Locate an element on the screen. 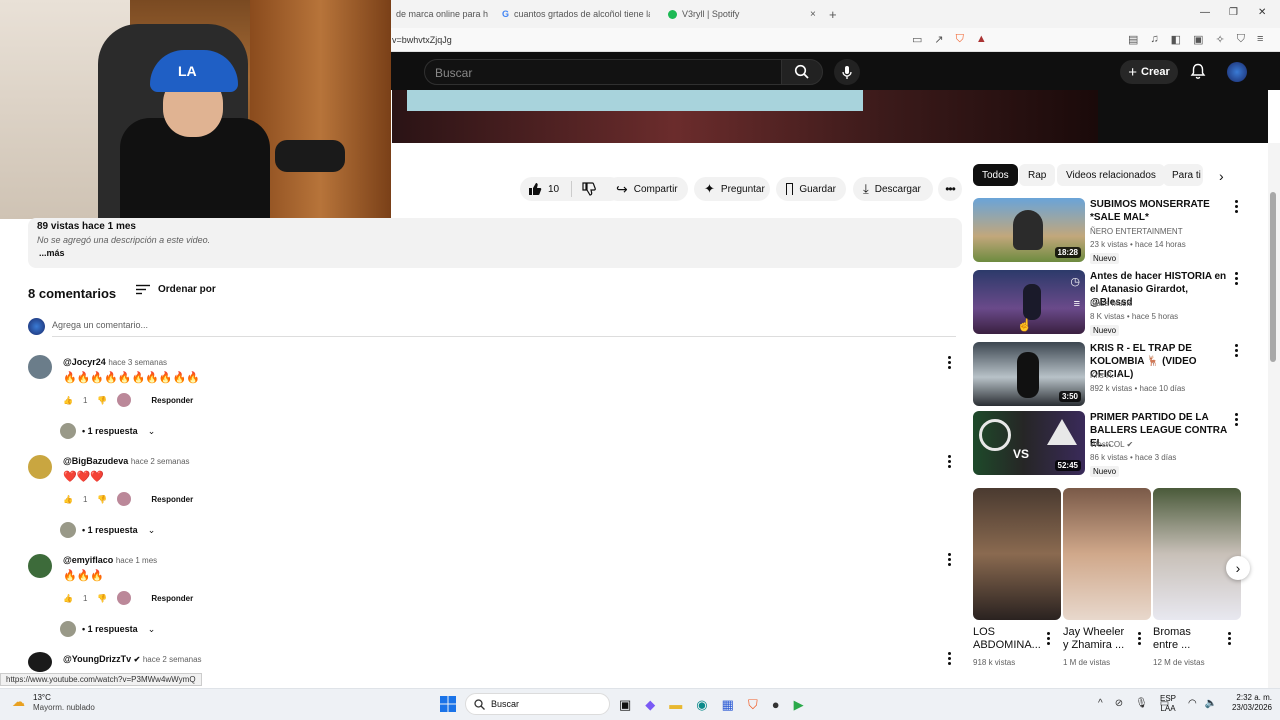 This screenshot has width=1280, height=720. task-view-icon: ▣ is located at coordinates (625, 705).